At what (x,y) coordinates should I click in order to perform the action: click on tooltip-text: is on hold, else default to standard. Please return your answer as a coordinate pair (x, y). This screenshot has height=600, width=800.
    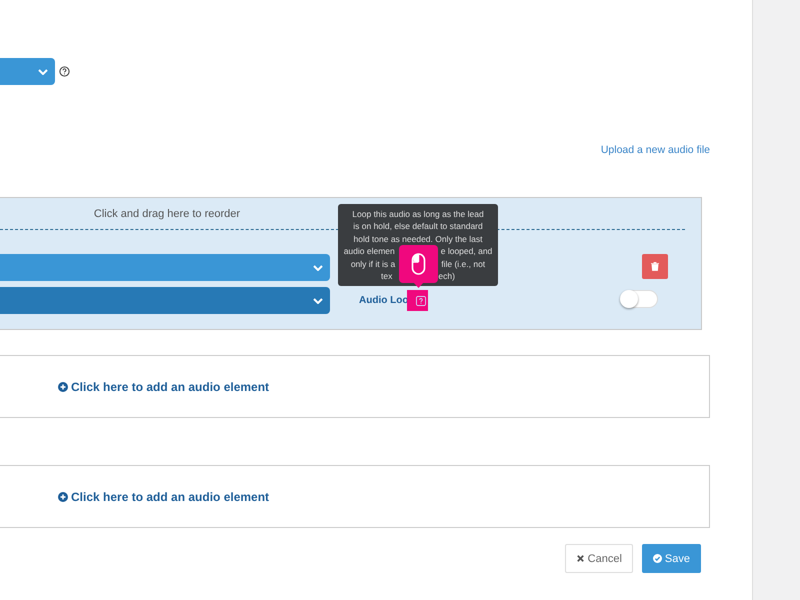
    Looking at the image, I should click on (418, 226).